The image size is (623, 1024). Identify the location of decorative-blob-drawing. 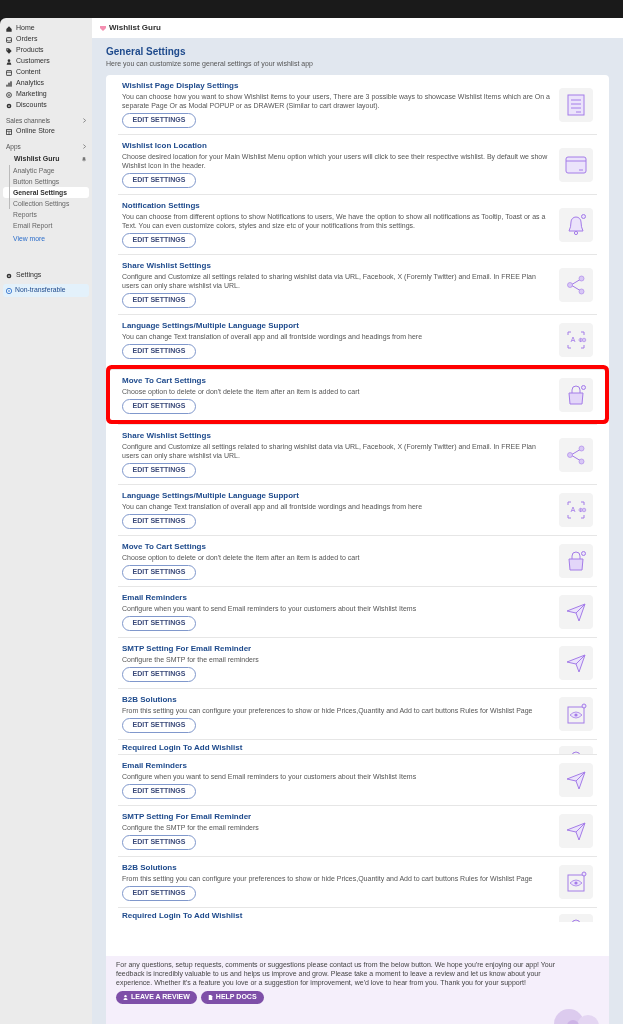
(577, 1016).